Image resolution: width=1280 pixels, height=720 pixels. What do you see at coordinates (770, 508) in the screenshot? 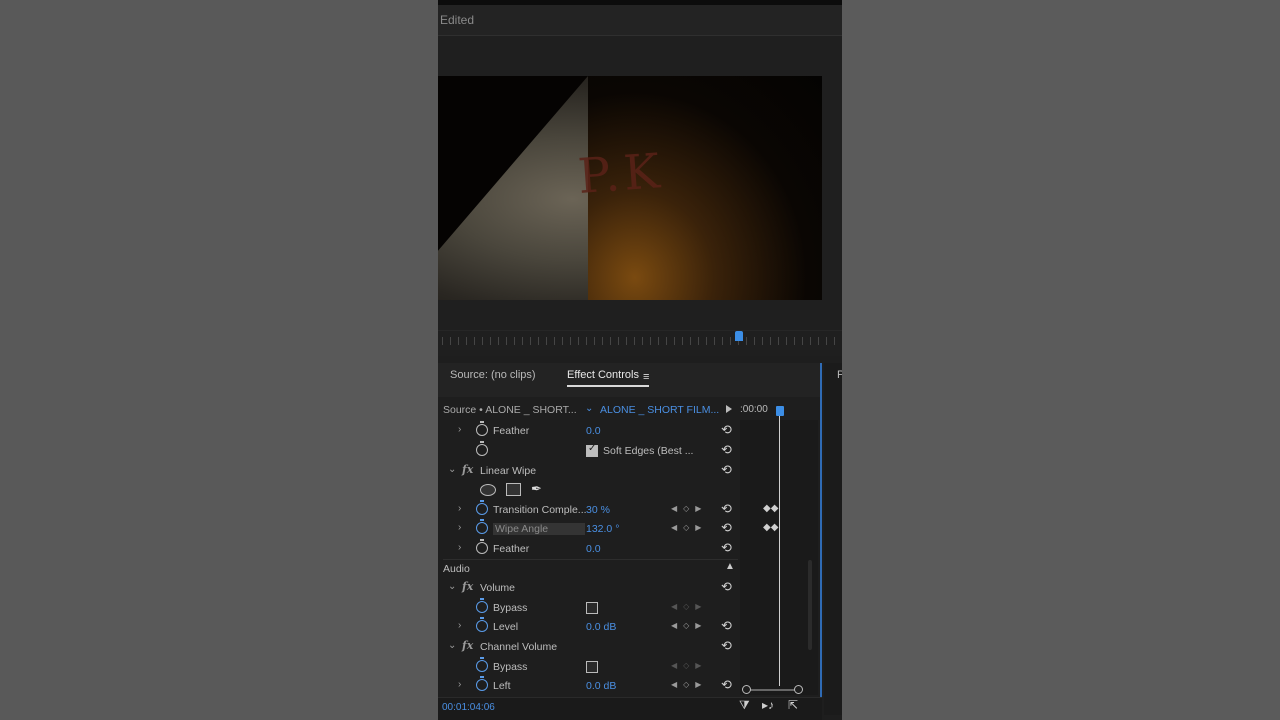
I see `keyframe-transition: ◆◆` at bounding box center [770, 508].